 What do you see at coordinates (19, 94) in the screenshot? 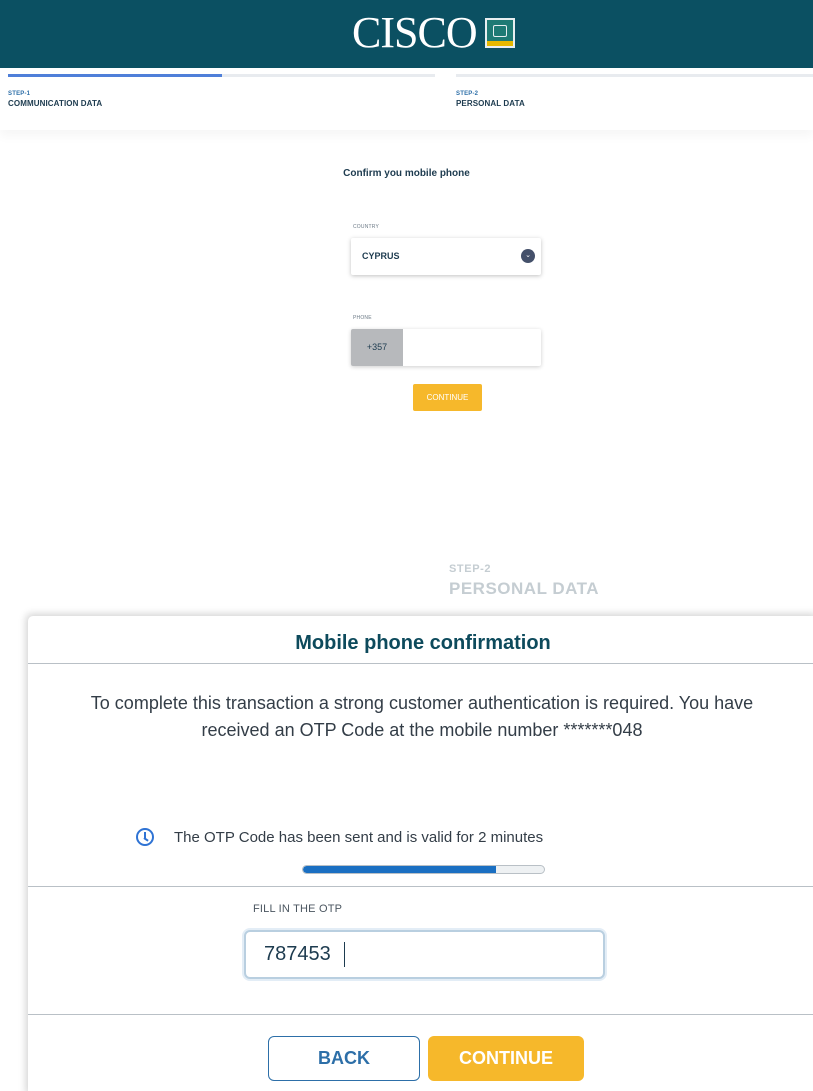
I see `step-1-number: STEP-1` at bounding box center [19, 94].